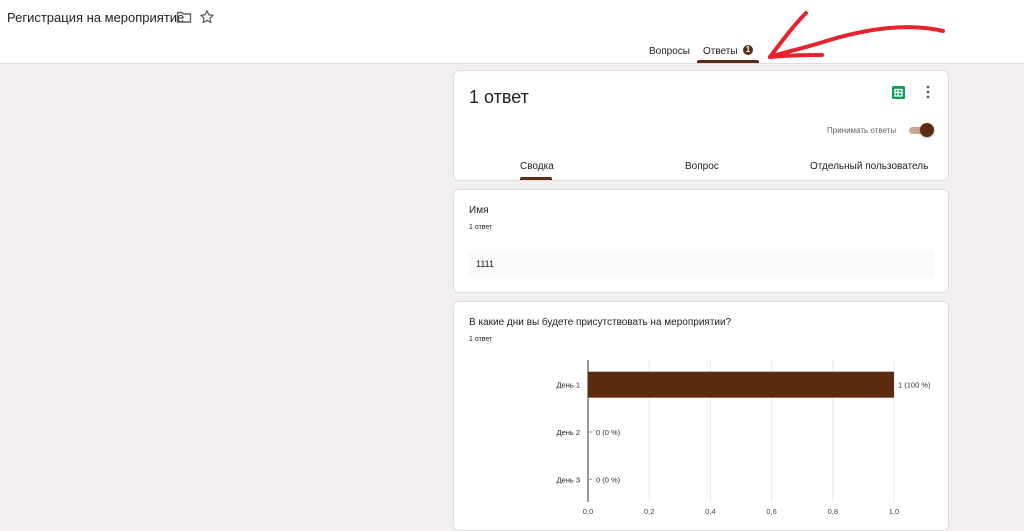 The height and width of the screenshot is (531, 1024). I want to click on tab-responses: Ответы, so click(720, 51).